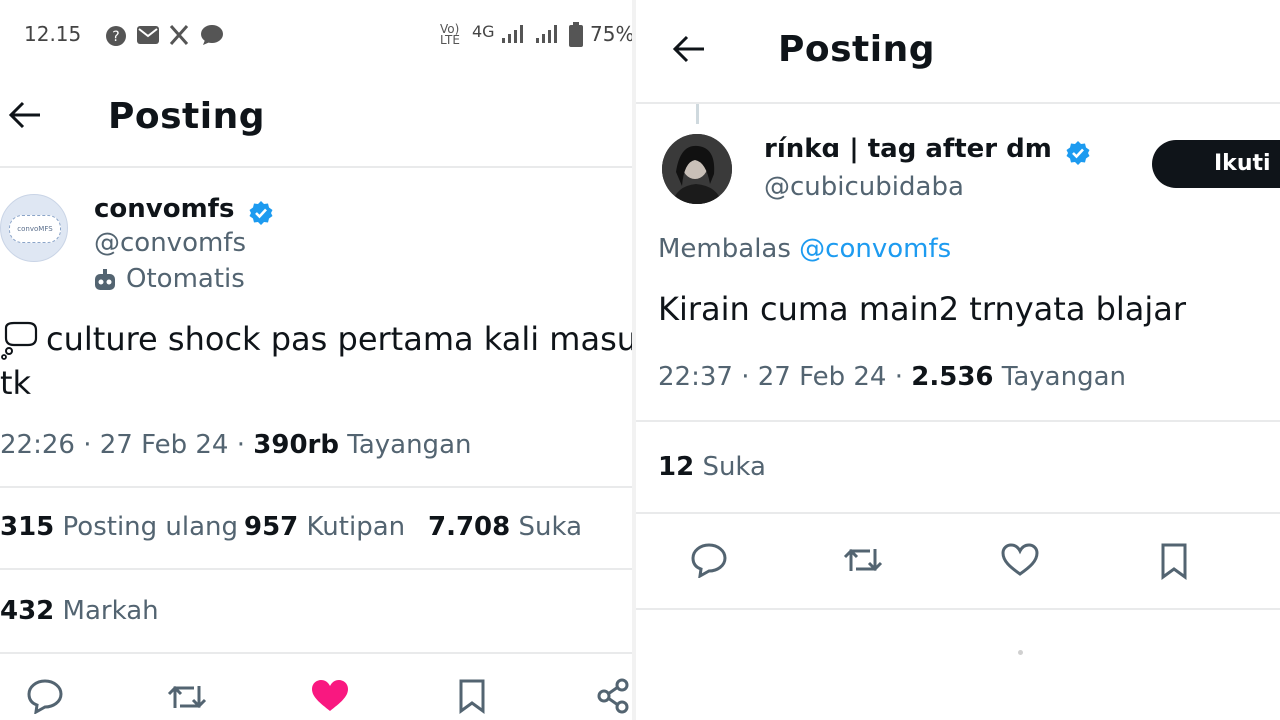  I want to click on avatar-logo-text: convoMFS, so click(35, 229).